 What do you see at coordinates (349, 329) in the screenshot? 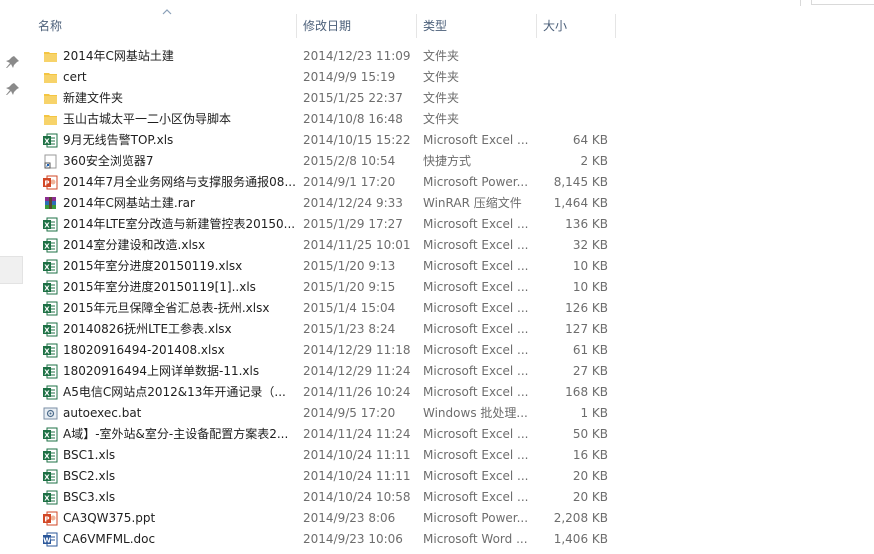
I see `file-date: 2015/1/23 8:24` at bounding box center [349, 329].